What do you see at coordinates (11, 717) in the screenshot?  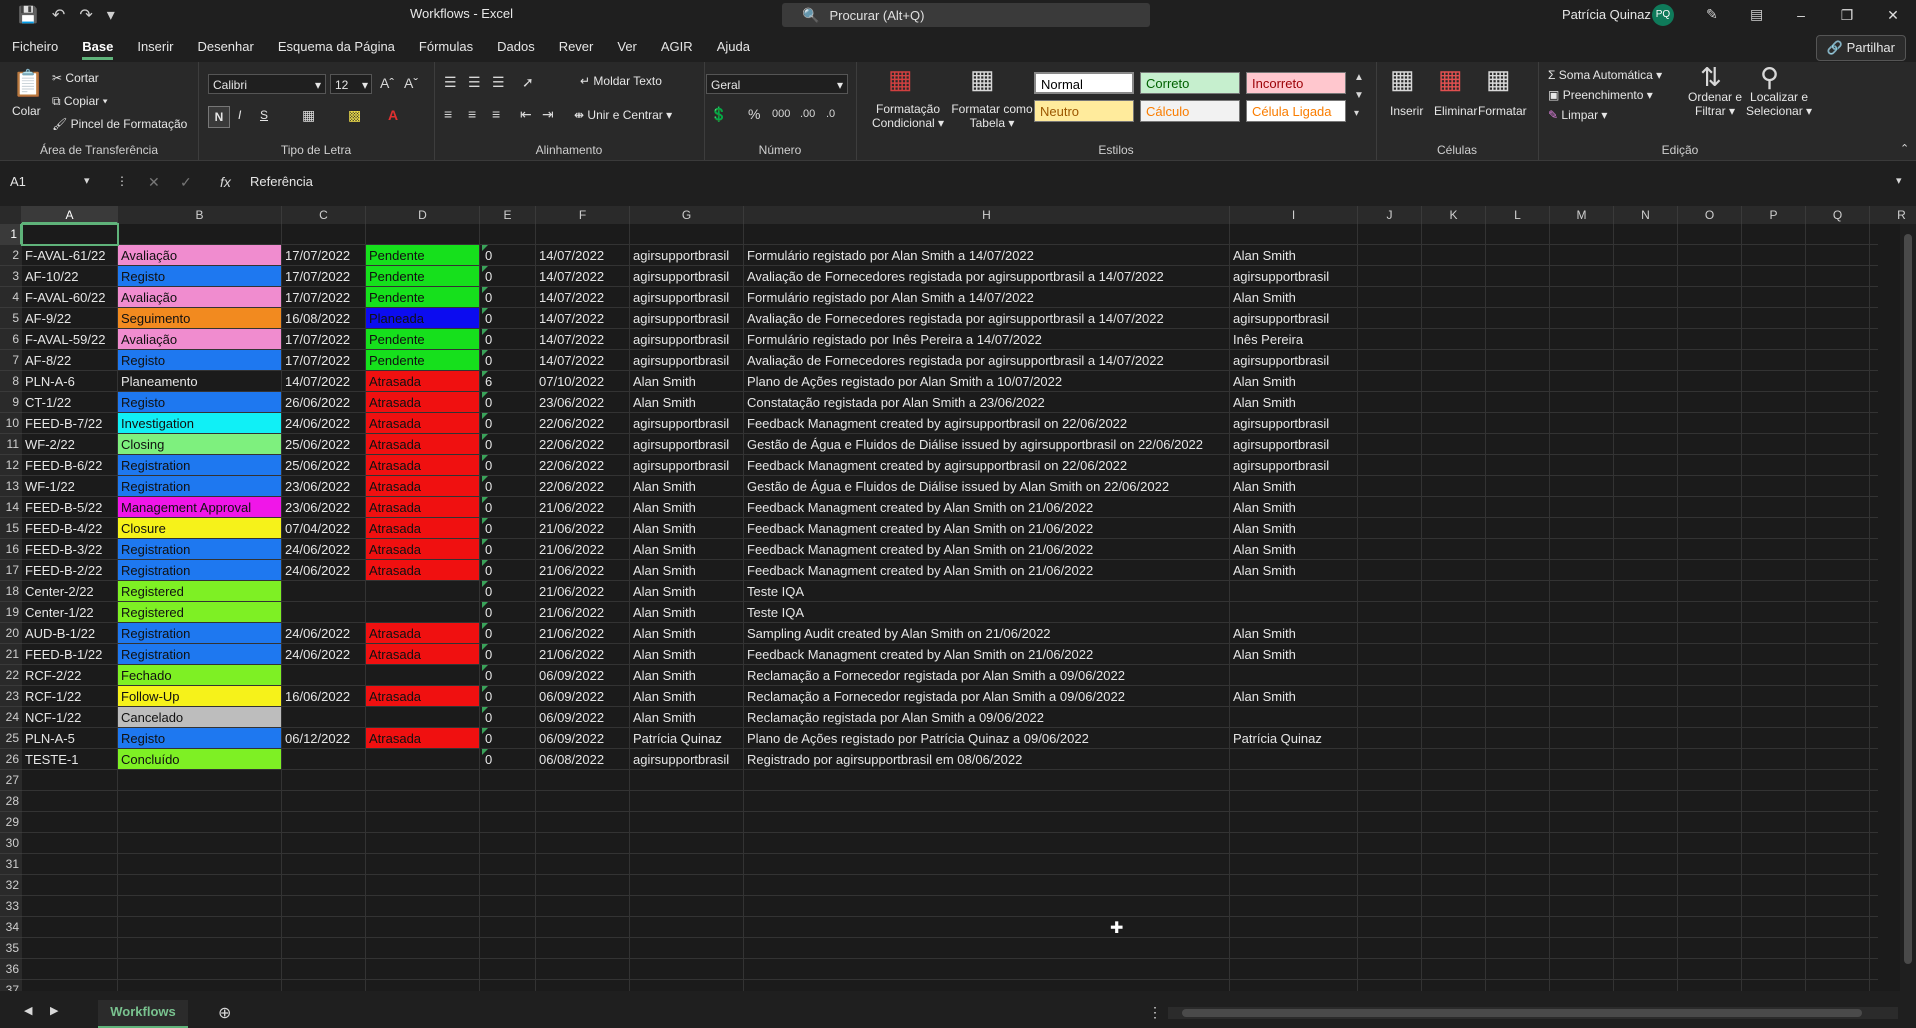 I see `row-header: 24` at bounding box center [11, 717].